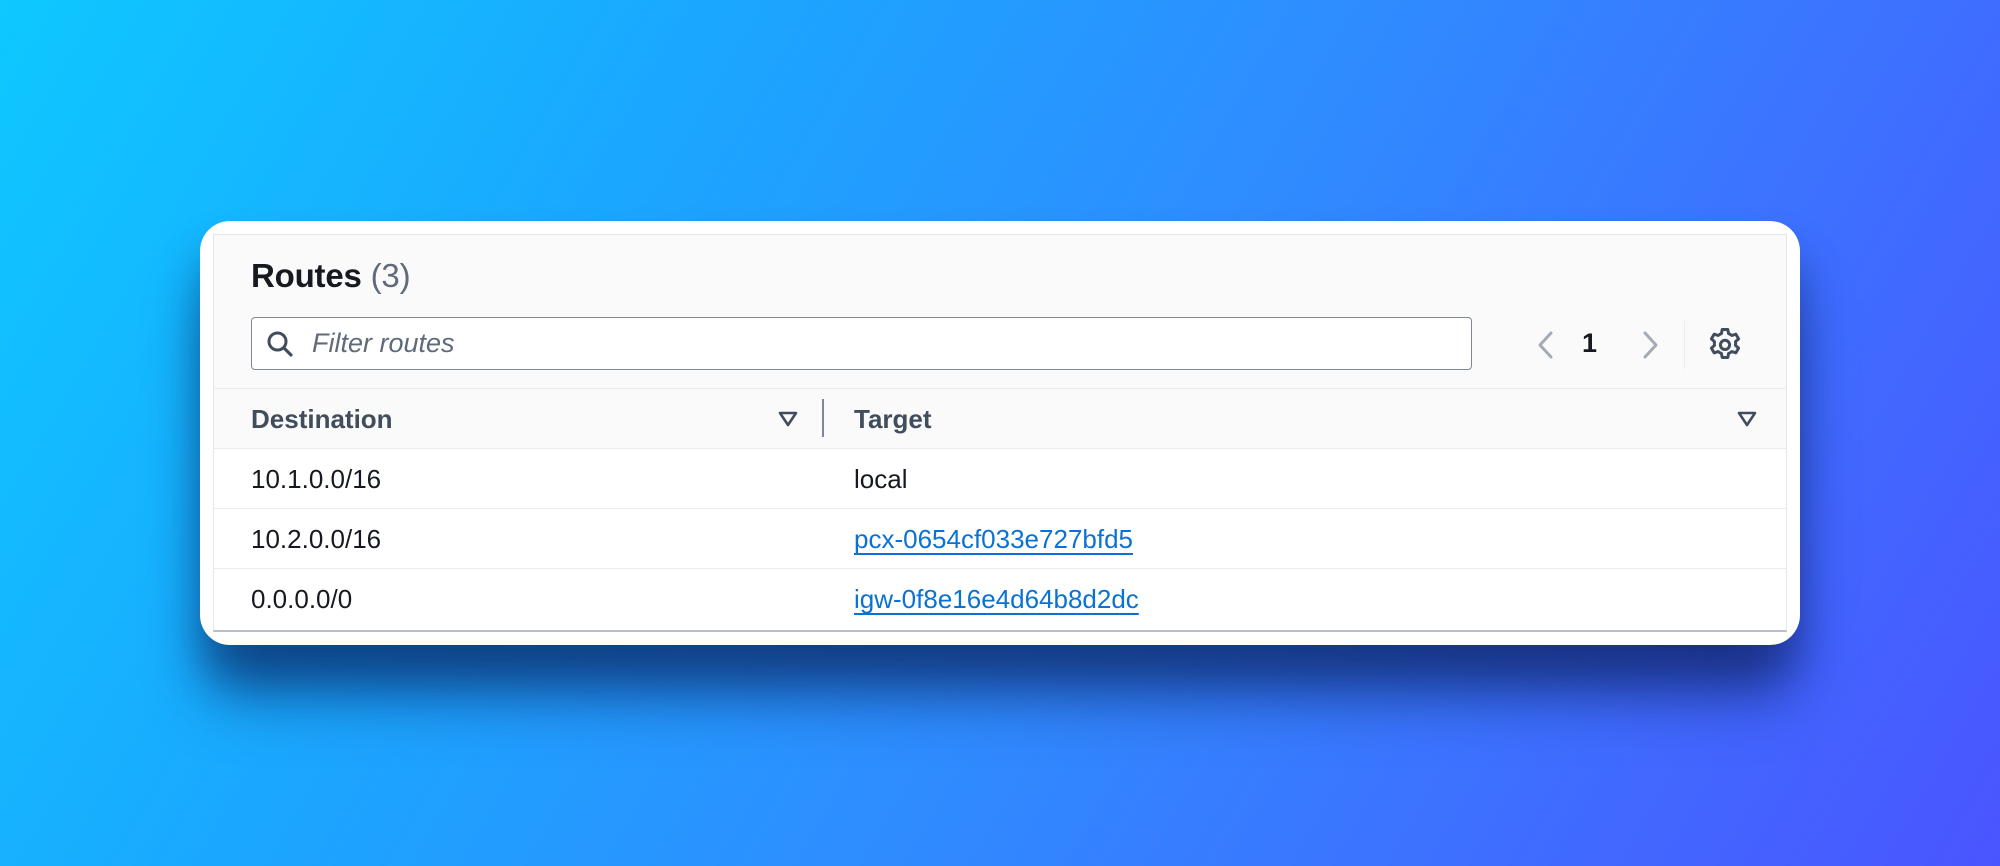  I want to click on filter-routes-input, so click(882, 343).